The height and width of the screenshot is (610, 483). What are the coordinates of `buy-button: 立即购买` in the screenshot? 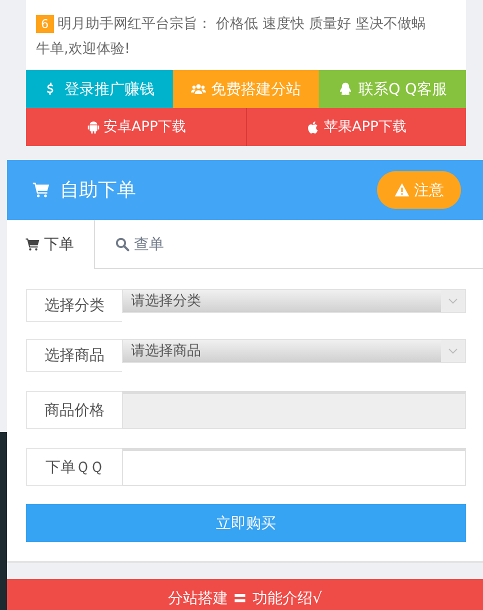 It's located at (246, 523).